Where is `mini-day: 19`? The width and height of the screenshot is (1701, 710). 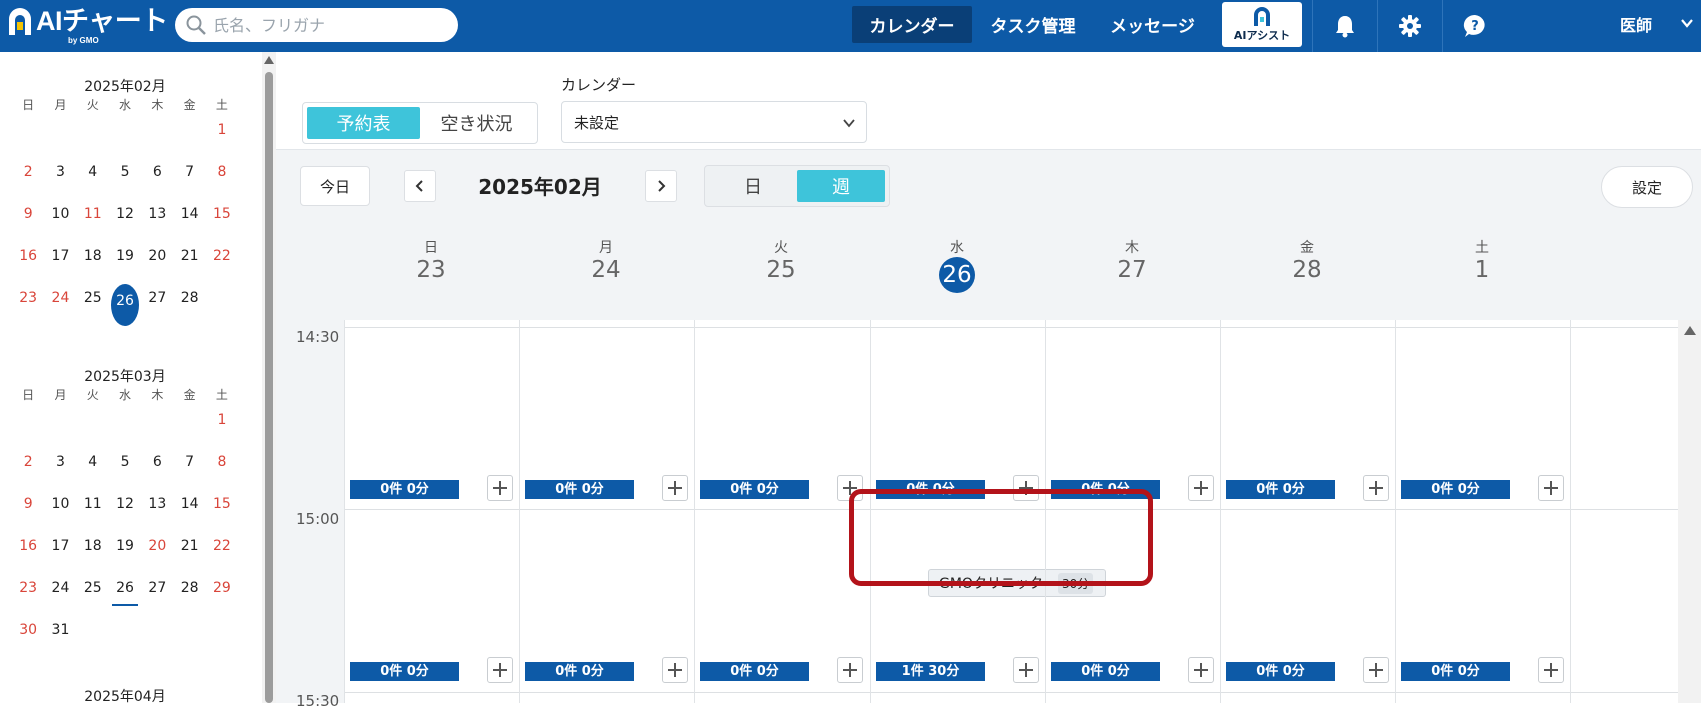
mini-day: 19 is located at coordinates (125, 260).